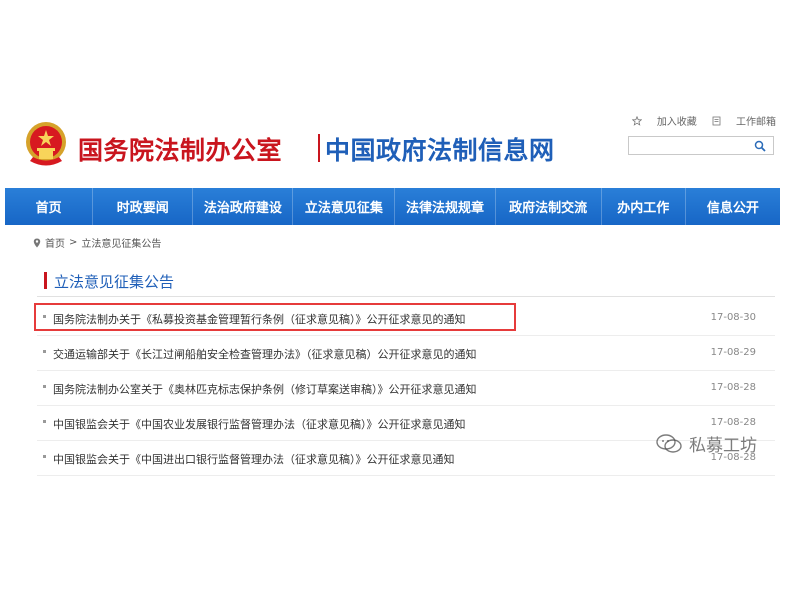 This screenshot has height=600, width=800. What do you see at coordinates (445, 206) in the screenshot?
I see `nav-item-laws: 法律法规规章` at bounding box center [445, 206].